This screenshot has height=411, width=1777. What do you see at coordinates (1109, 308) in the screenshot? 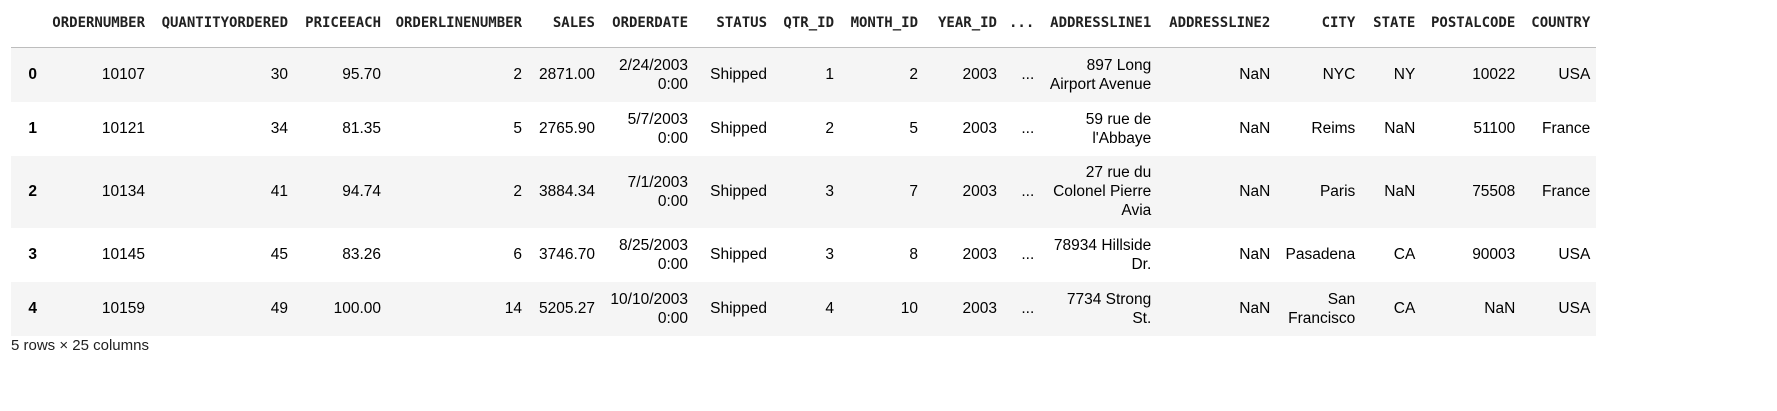
I see `table-cell: 7734 Strong St.` at bounding box center [1109, 308].